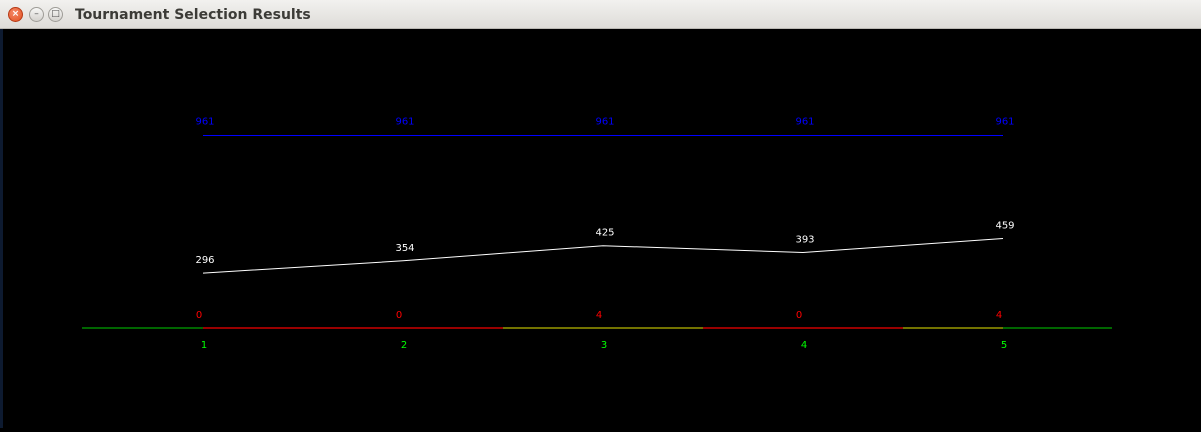 This screenshot has width=1201, height=432. What do you see at coordinates (404, 345) in the screenshot?
I see `x-tick-label: 2` at bounding box center [404, 345].